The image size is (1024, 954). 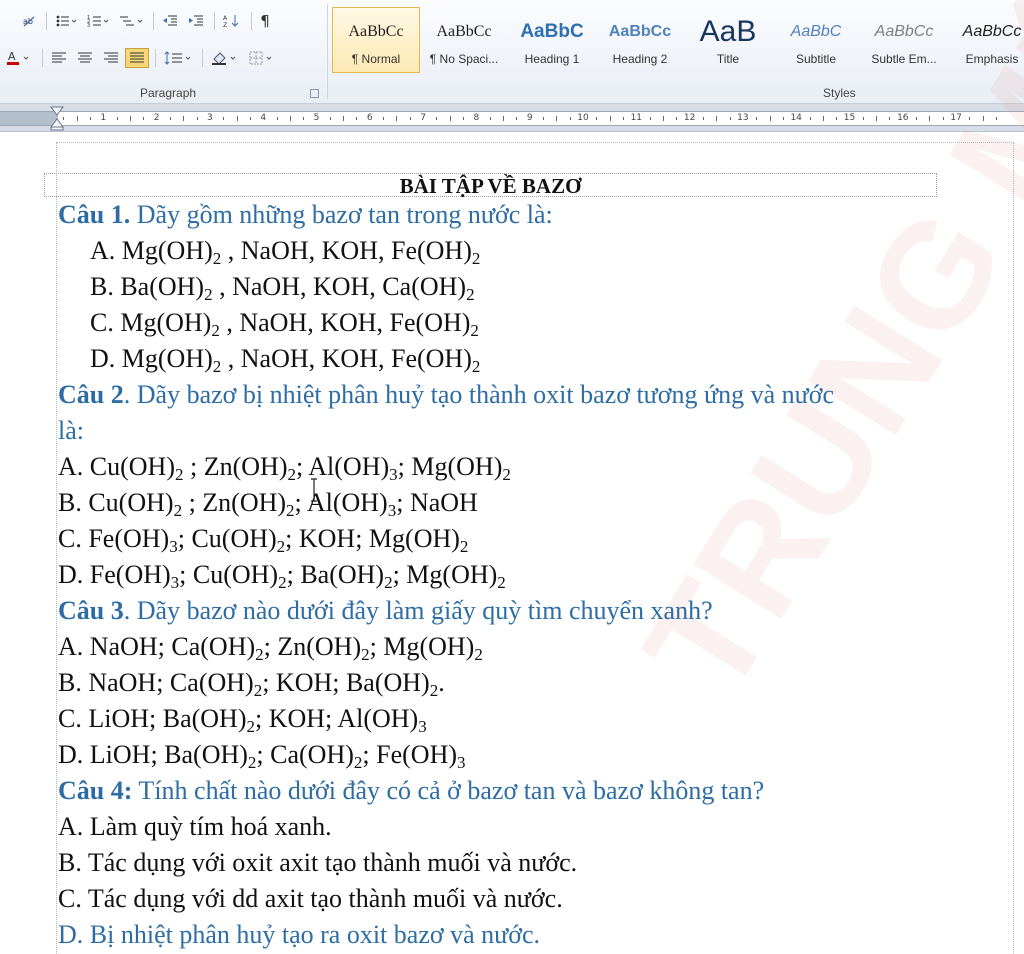 I want to click on question-label: Câu 4:, so click(x=95, y=790).